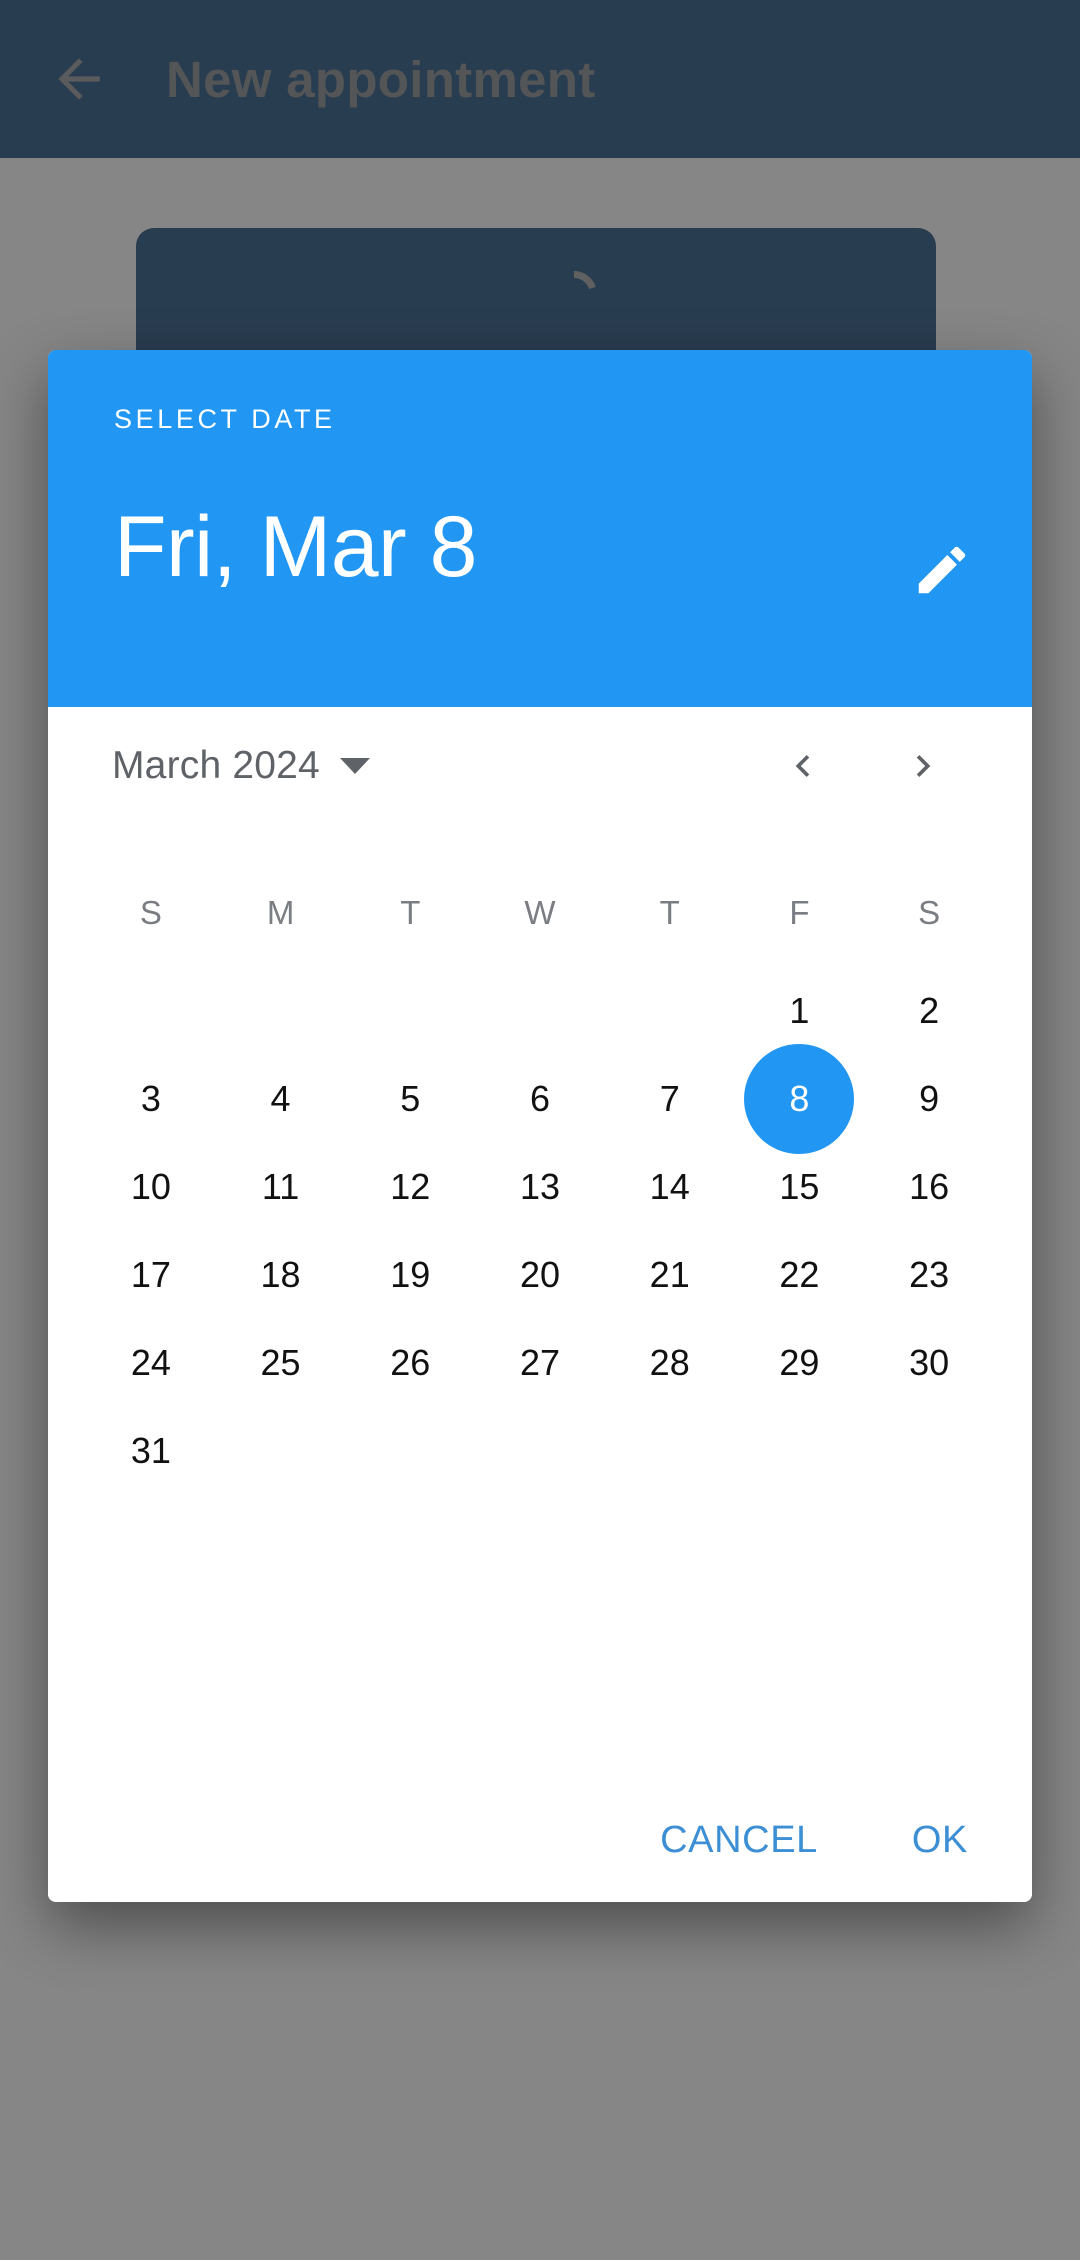 The height and width of the screenshot is (2260, 1080). I want to click on calendar-day-26: 26, so click(410, 1363).